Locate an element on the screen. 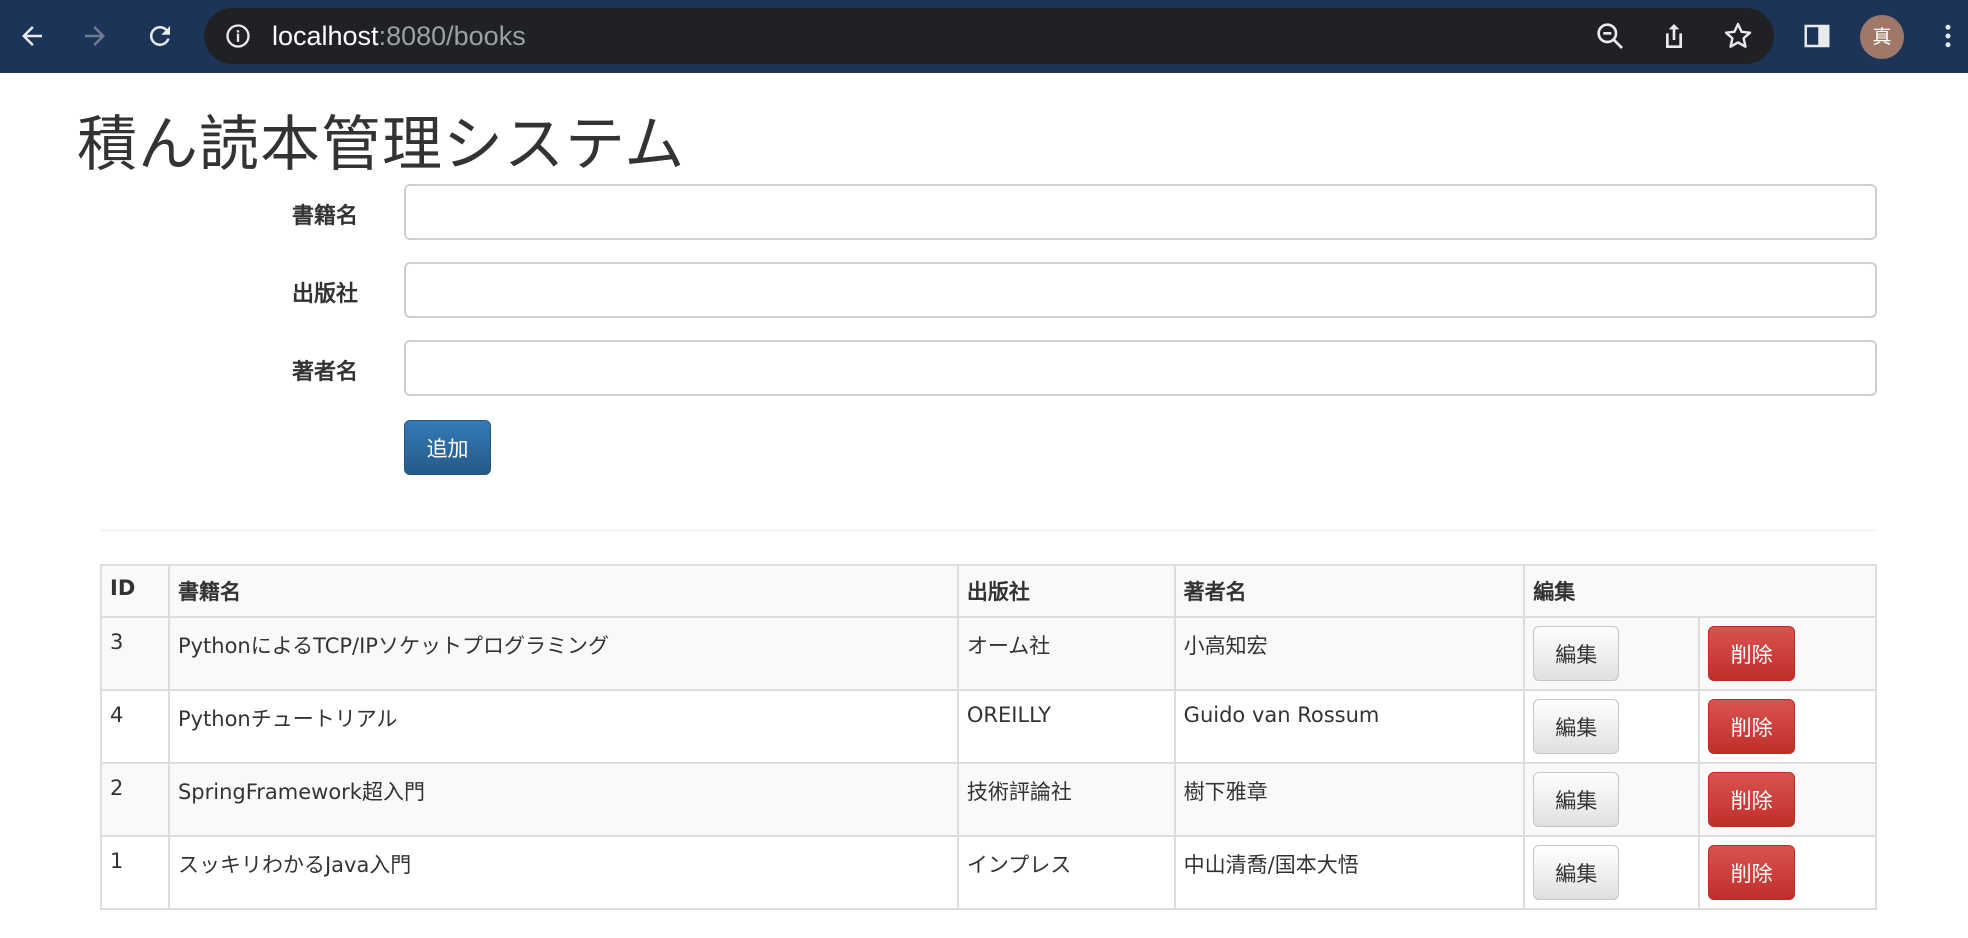 The width and height of the screenshot is (1968, 938). table-row: 2 SpringFramework超入門 技術評論社 樹下雅章 編集 削除 is located at coordinates (988, 799).